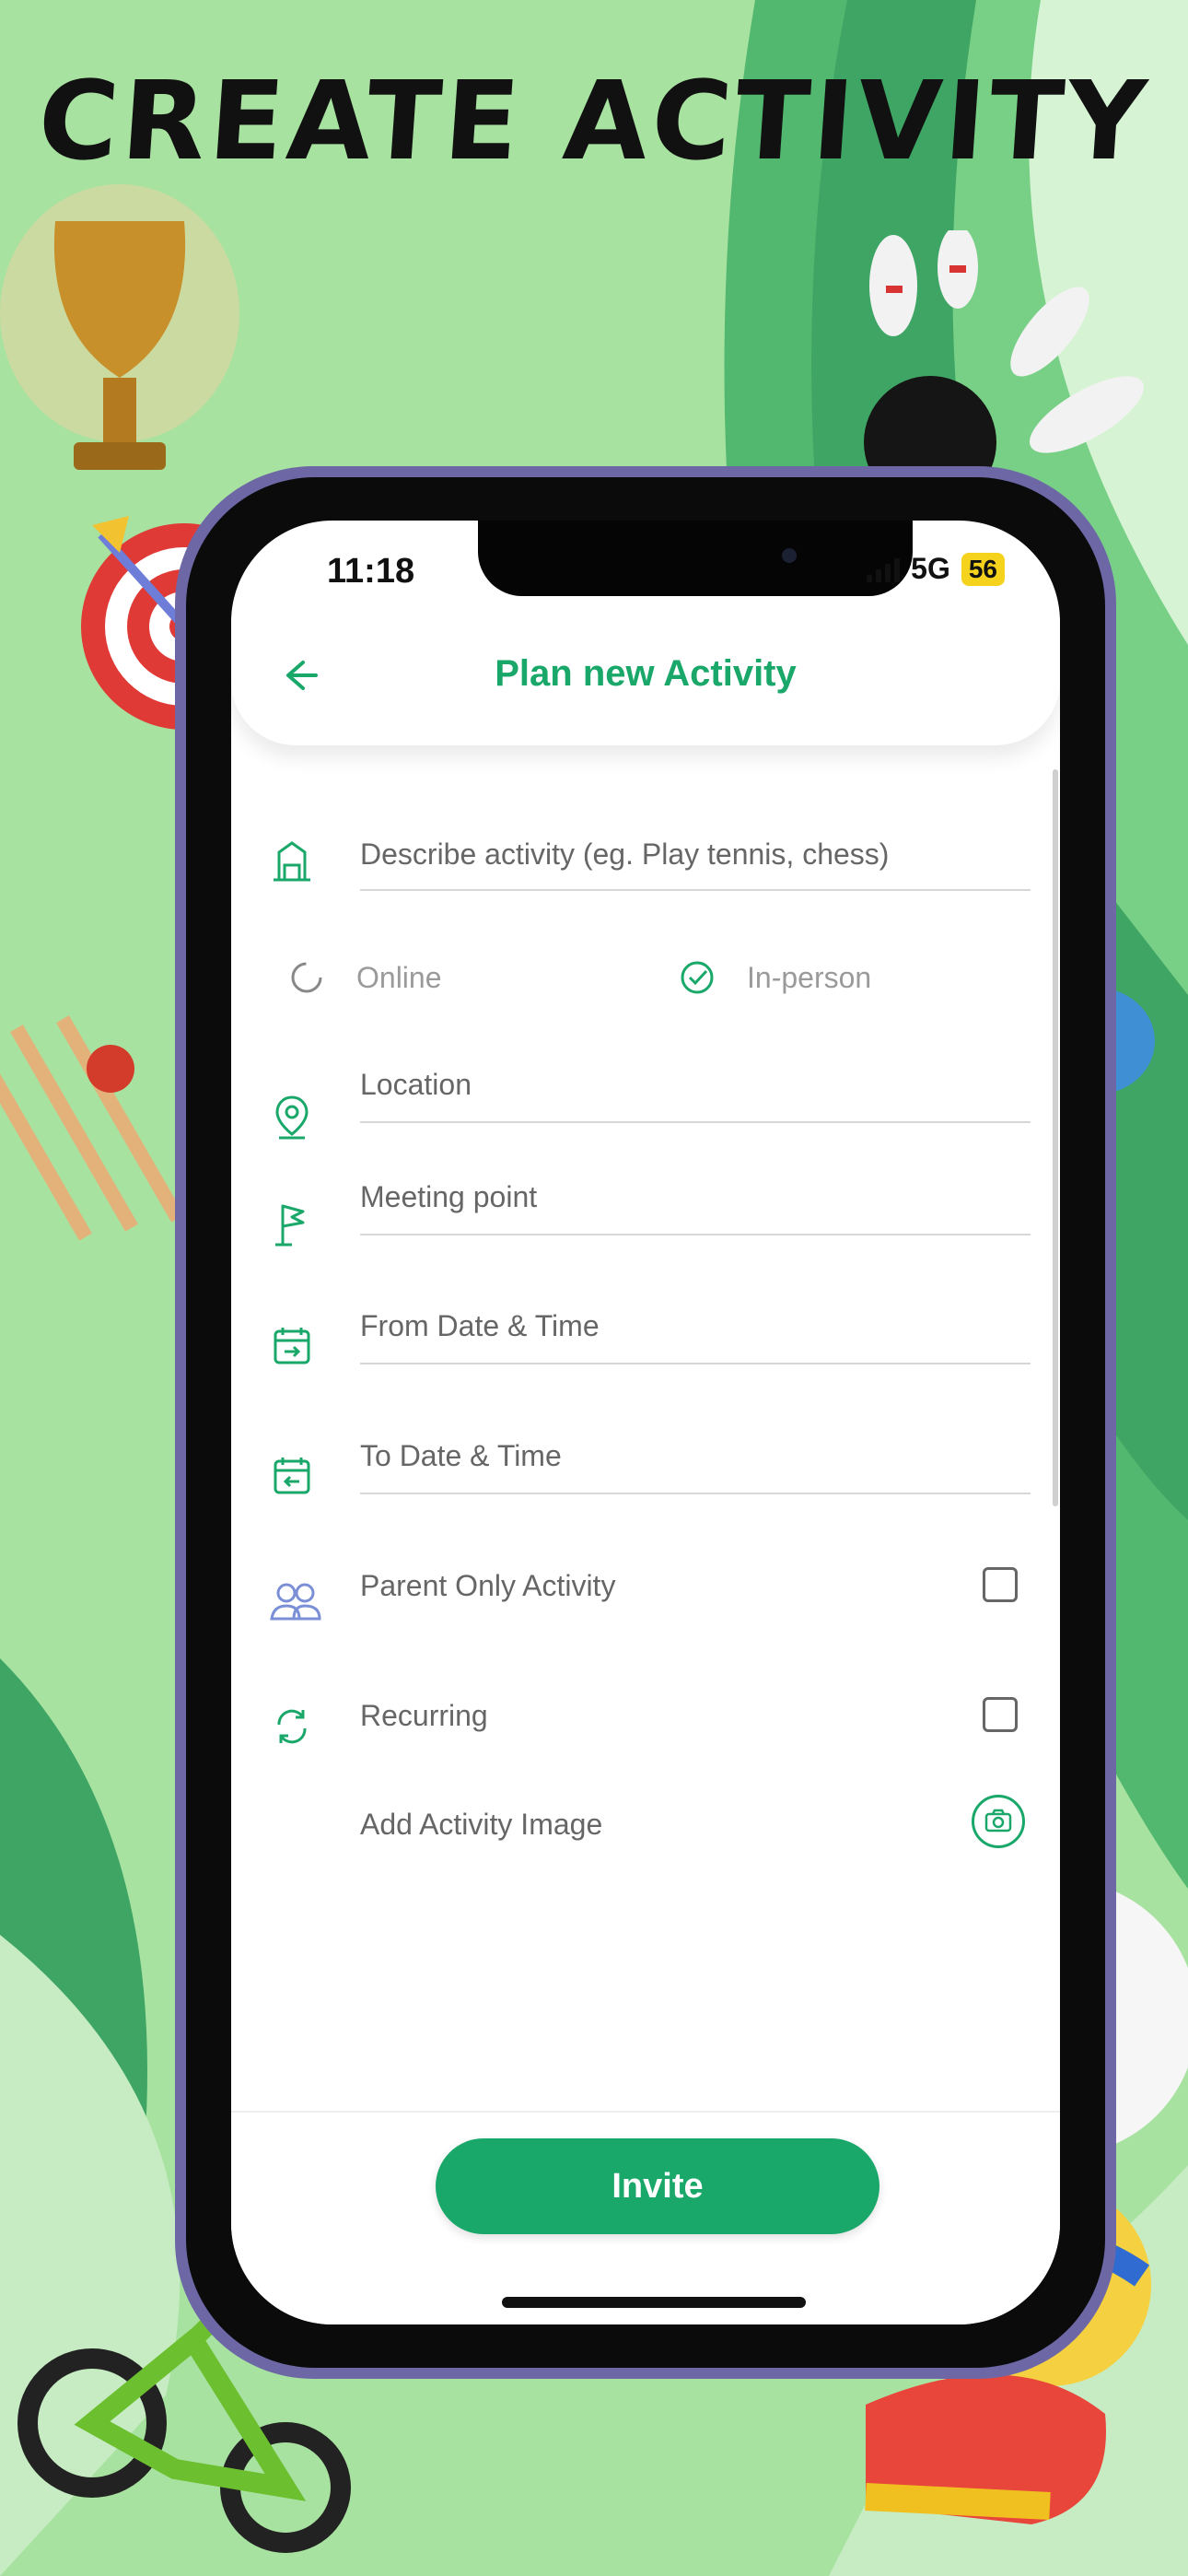 Image resolution: width=1188 pixels, height=2576 pixels. Describe the element at coordinates (1001, 1714) in the screenshot. I see `recurring-checkbox` at that location.